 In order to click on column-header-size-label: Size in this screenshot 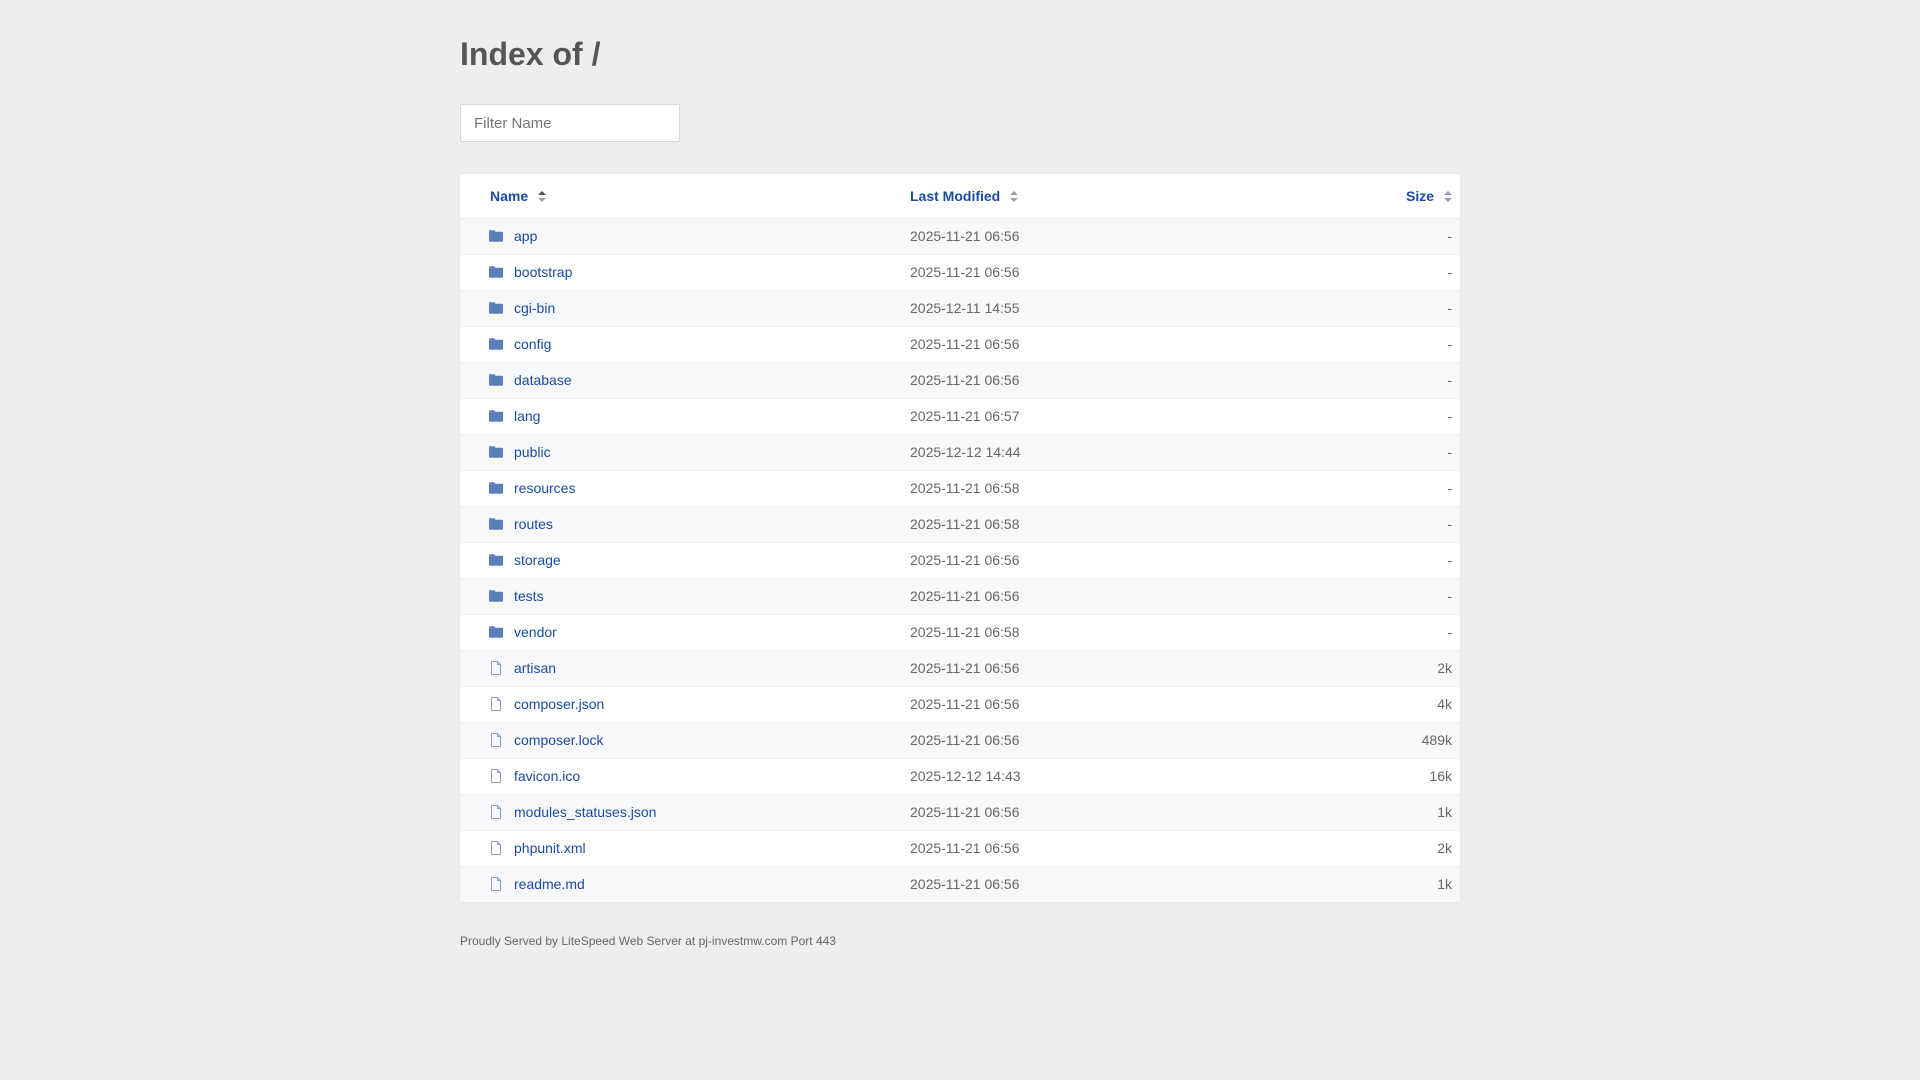, I will do `click(1420, 196)`.